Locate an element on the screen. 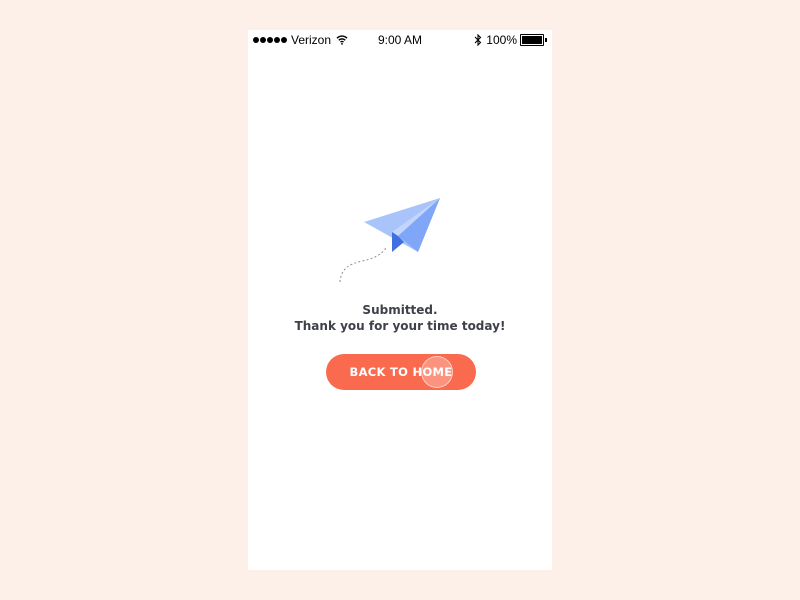 The height and width of the screenshot is (600, 800). back-to-home-button: BACK TO HOME is located at coordinates (401, 372).